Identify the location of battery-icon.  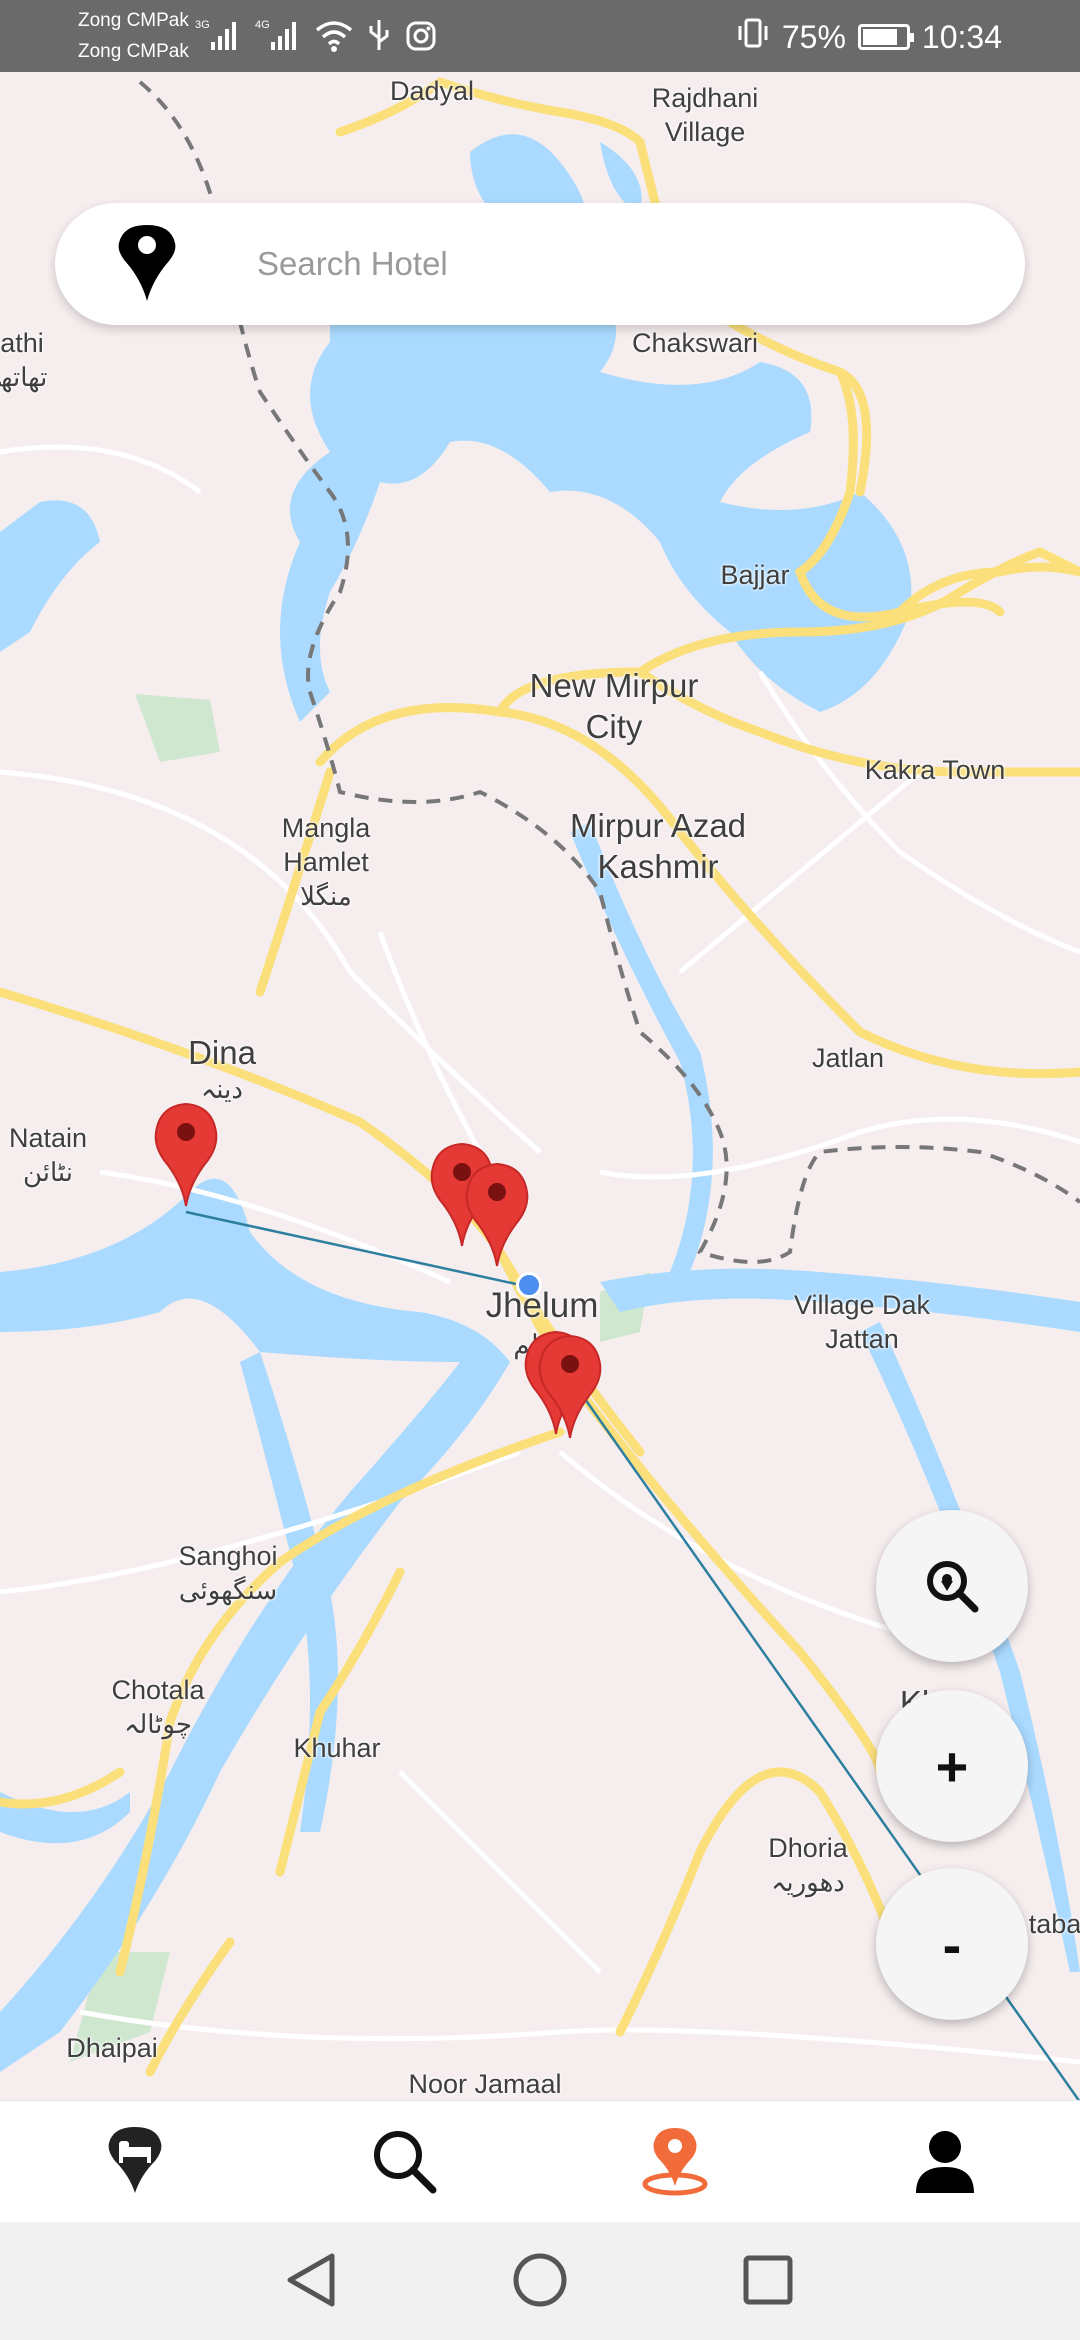
(885, 37).